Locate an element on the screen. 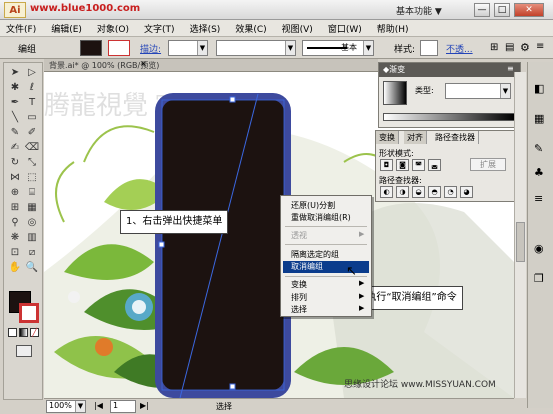 Image resolution: width=553 pixels, height=414 pixels. vertical-scrollbar is located at coordinates (520, 235).